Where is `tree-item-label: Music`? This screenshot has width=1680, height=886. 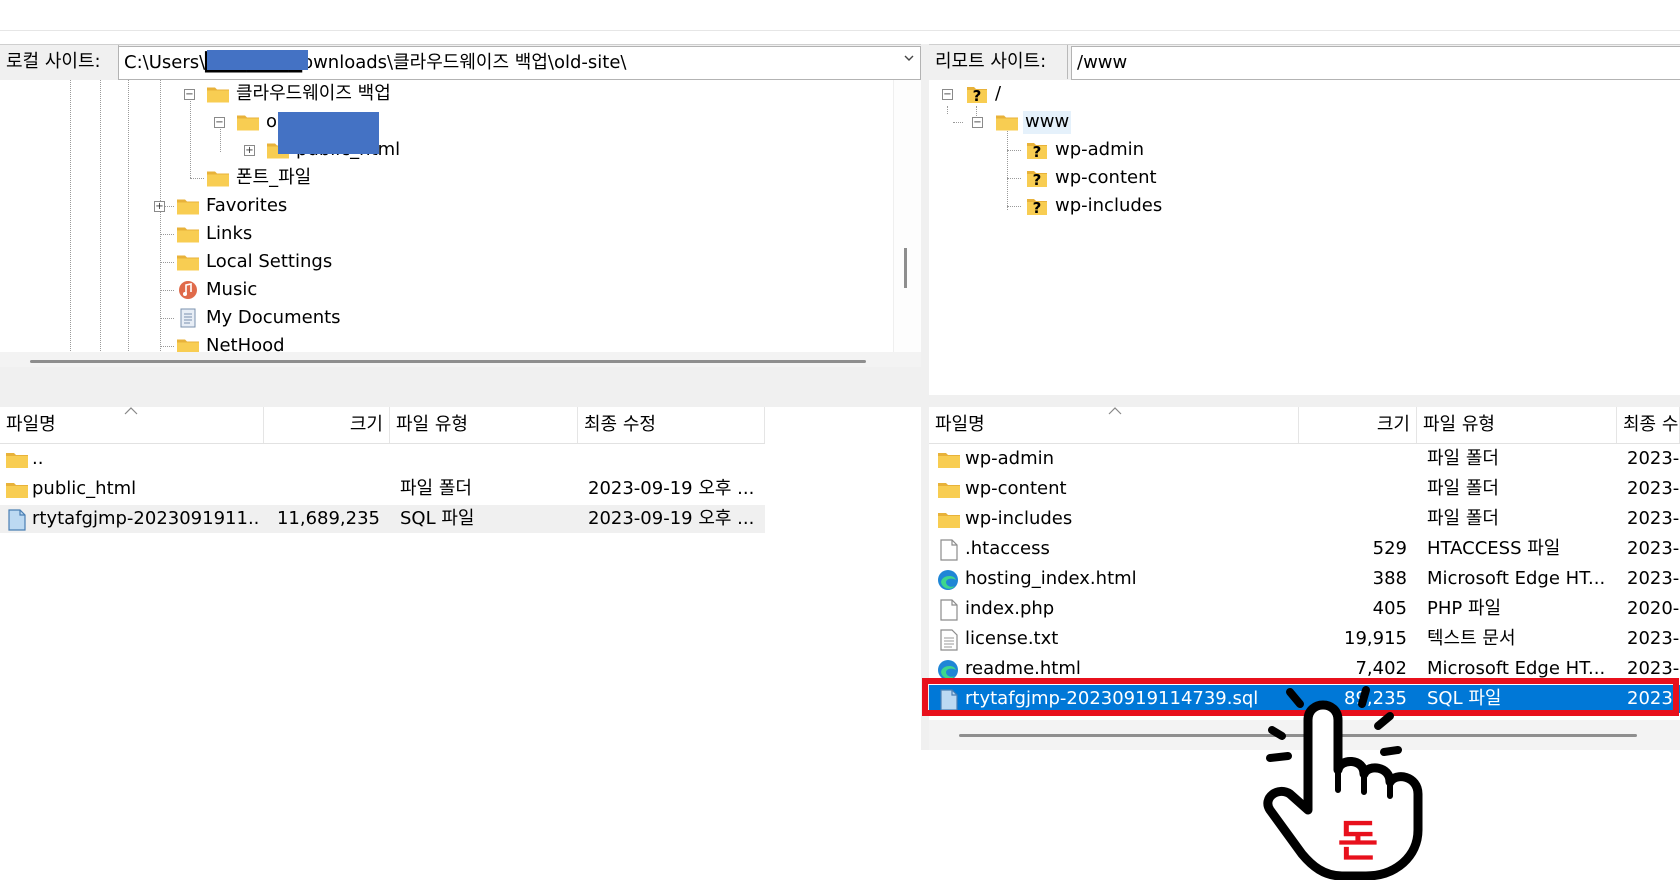
tree-item-label: Music is located at coordinates (232, 289).